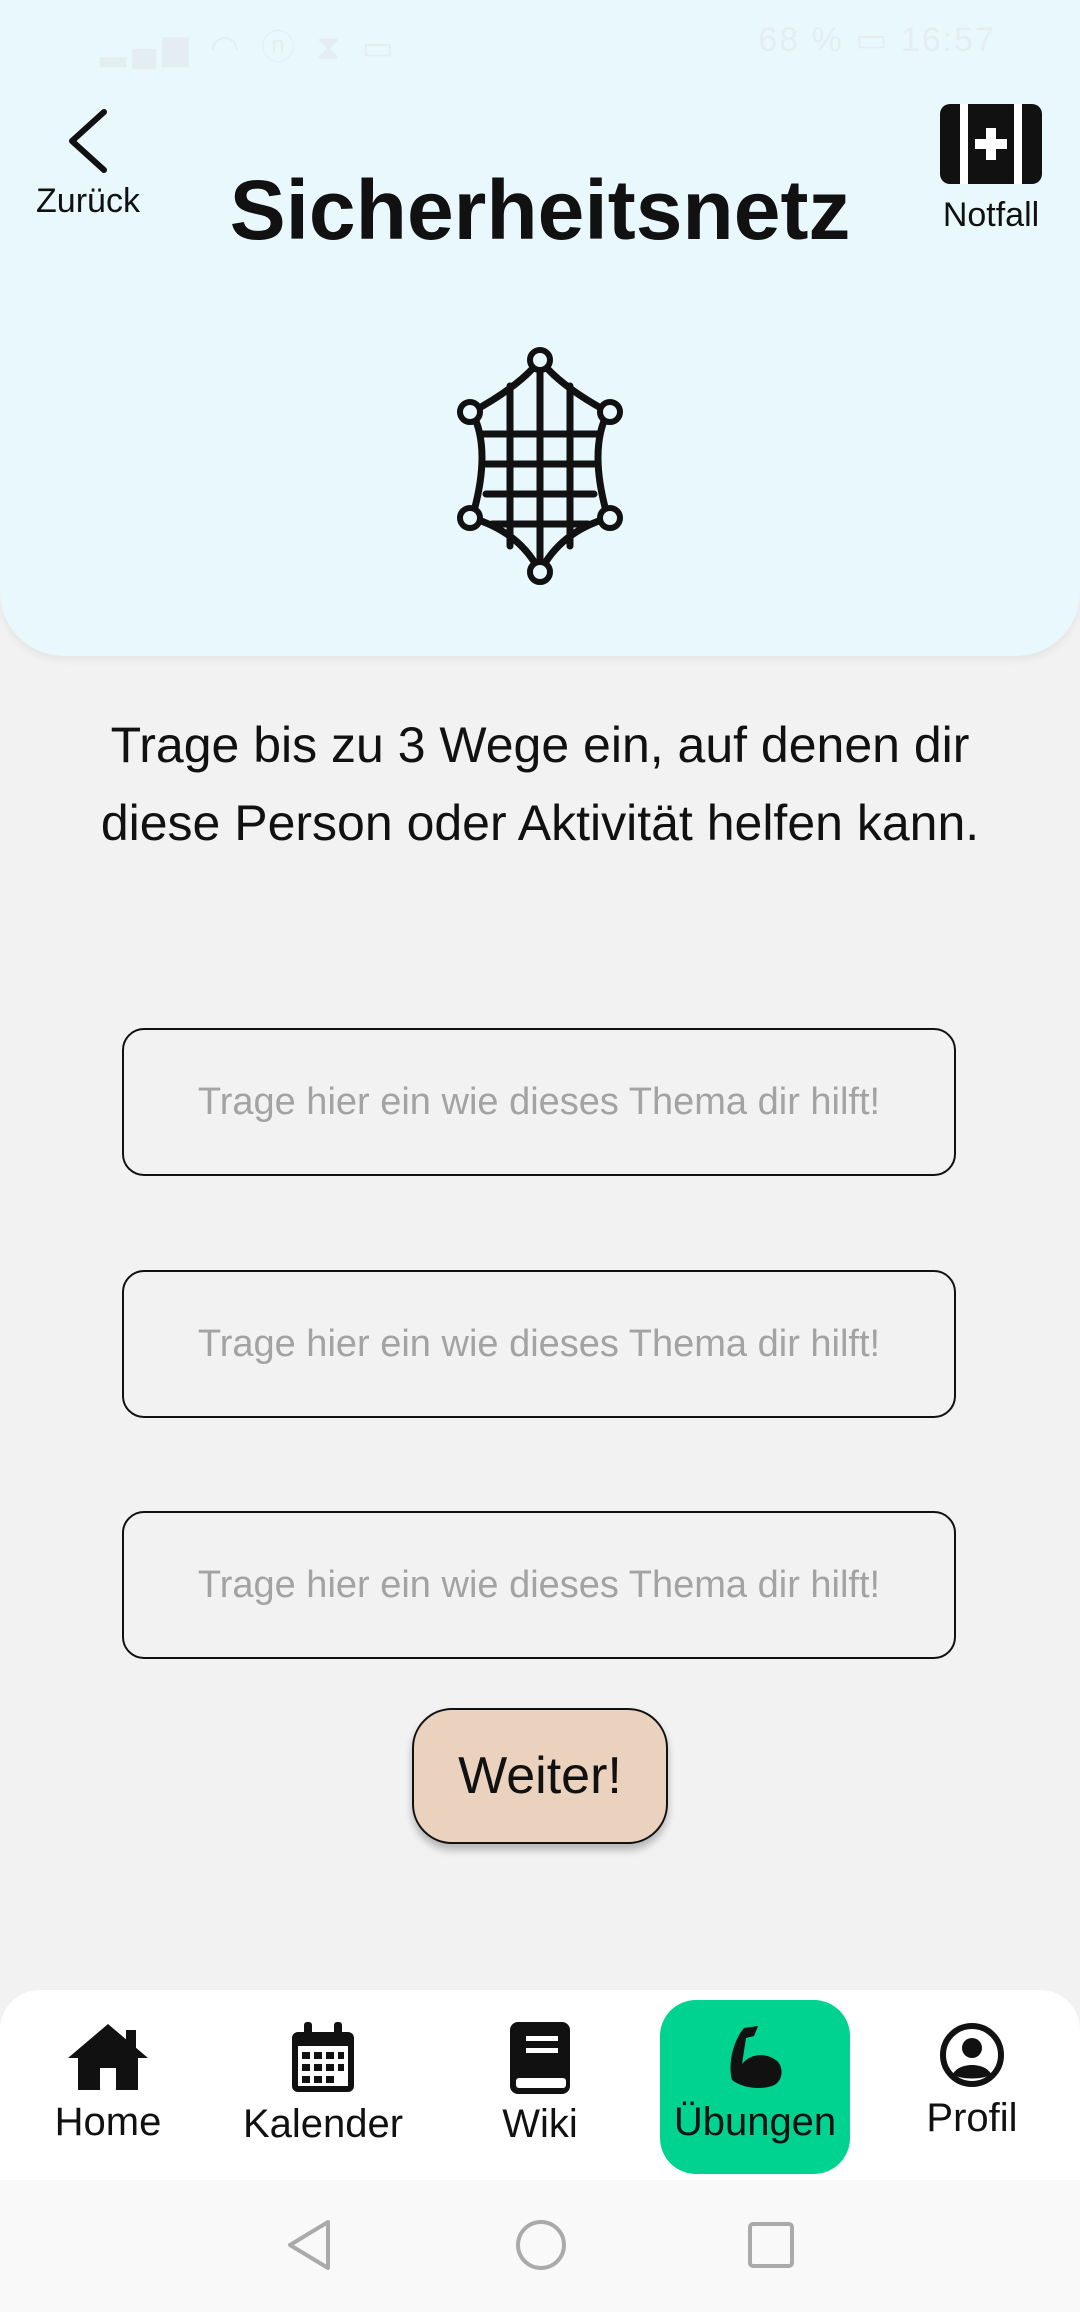  I want to click on nav-item-profile: Profil, so click(972, 2087).